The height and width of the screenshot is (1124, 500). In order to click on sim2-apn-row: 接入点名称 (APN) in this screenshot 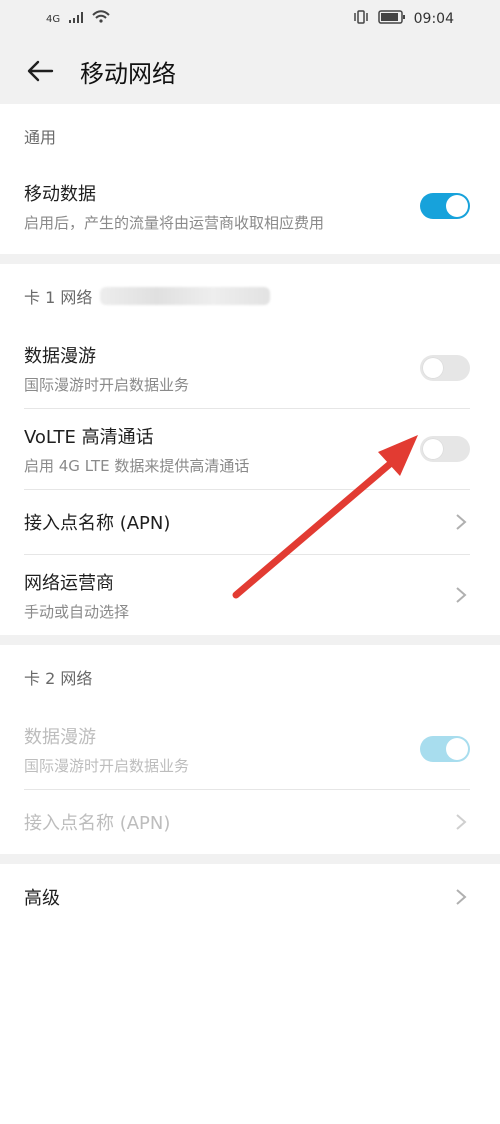, I will do `click(250, 822)`.